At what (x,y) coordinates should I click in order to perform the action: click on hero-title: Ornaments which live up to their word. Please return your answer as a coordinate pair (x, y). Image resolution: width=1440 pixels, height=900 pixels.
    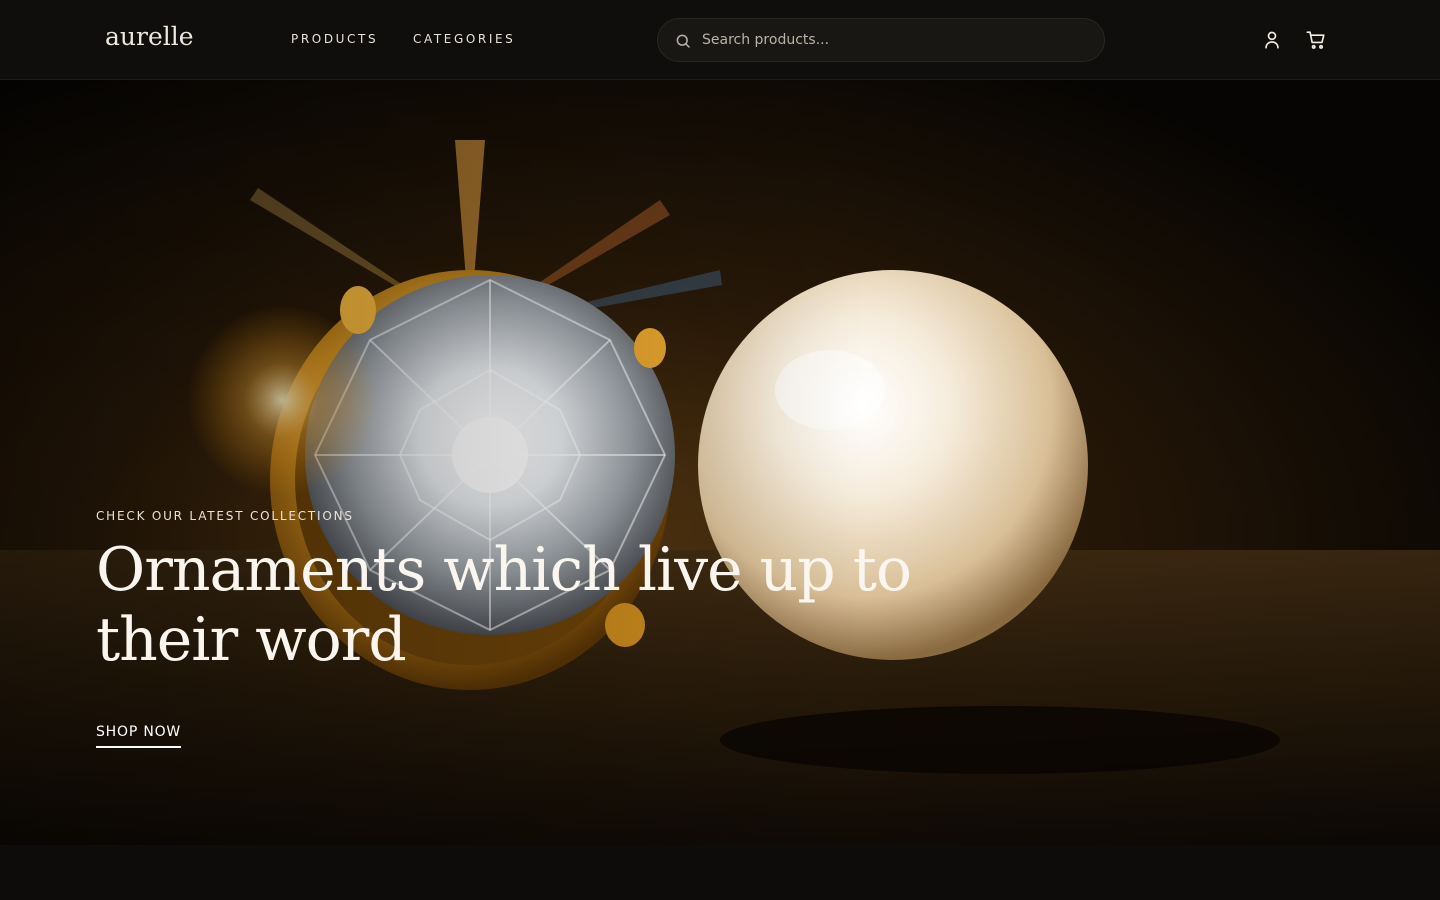
    Looking at the image, I should click on (504, 605).